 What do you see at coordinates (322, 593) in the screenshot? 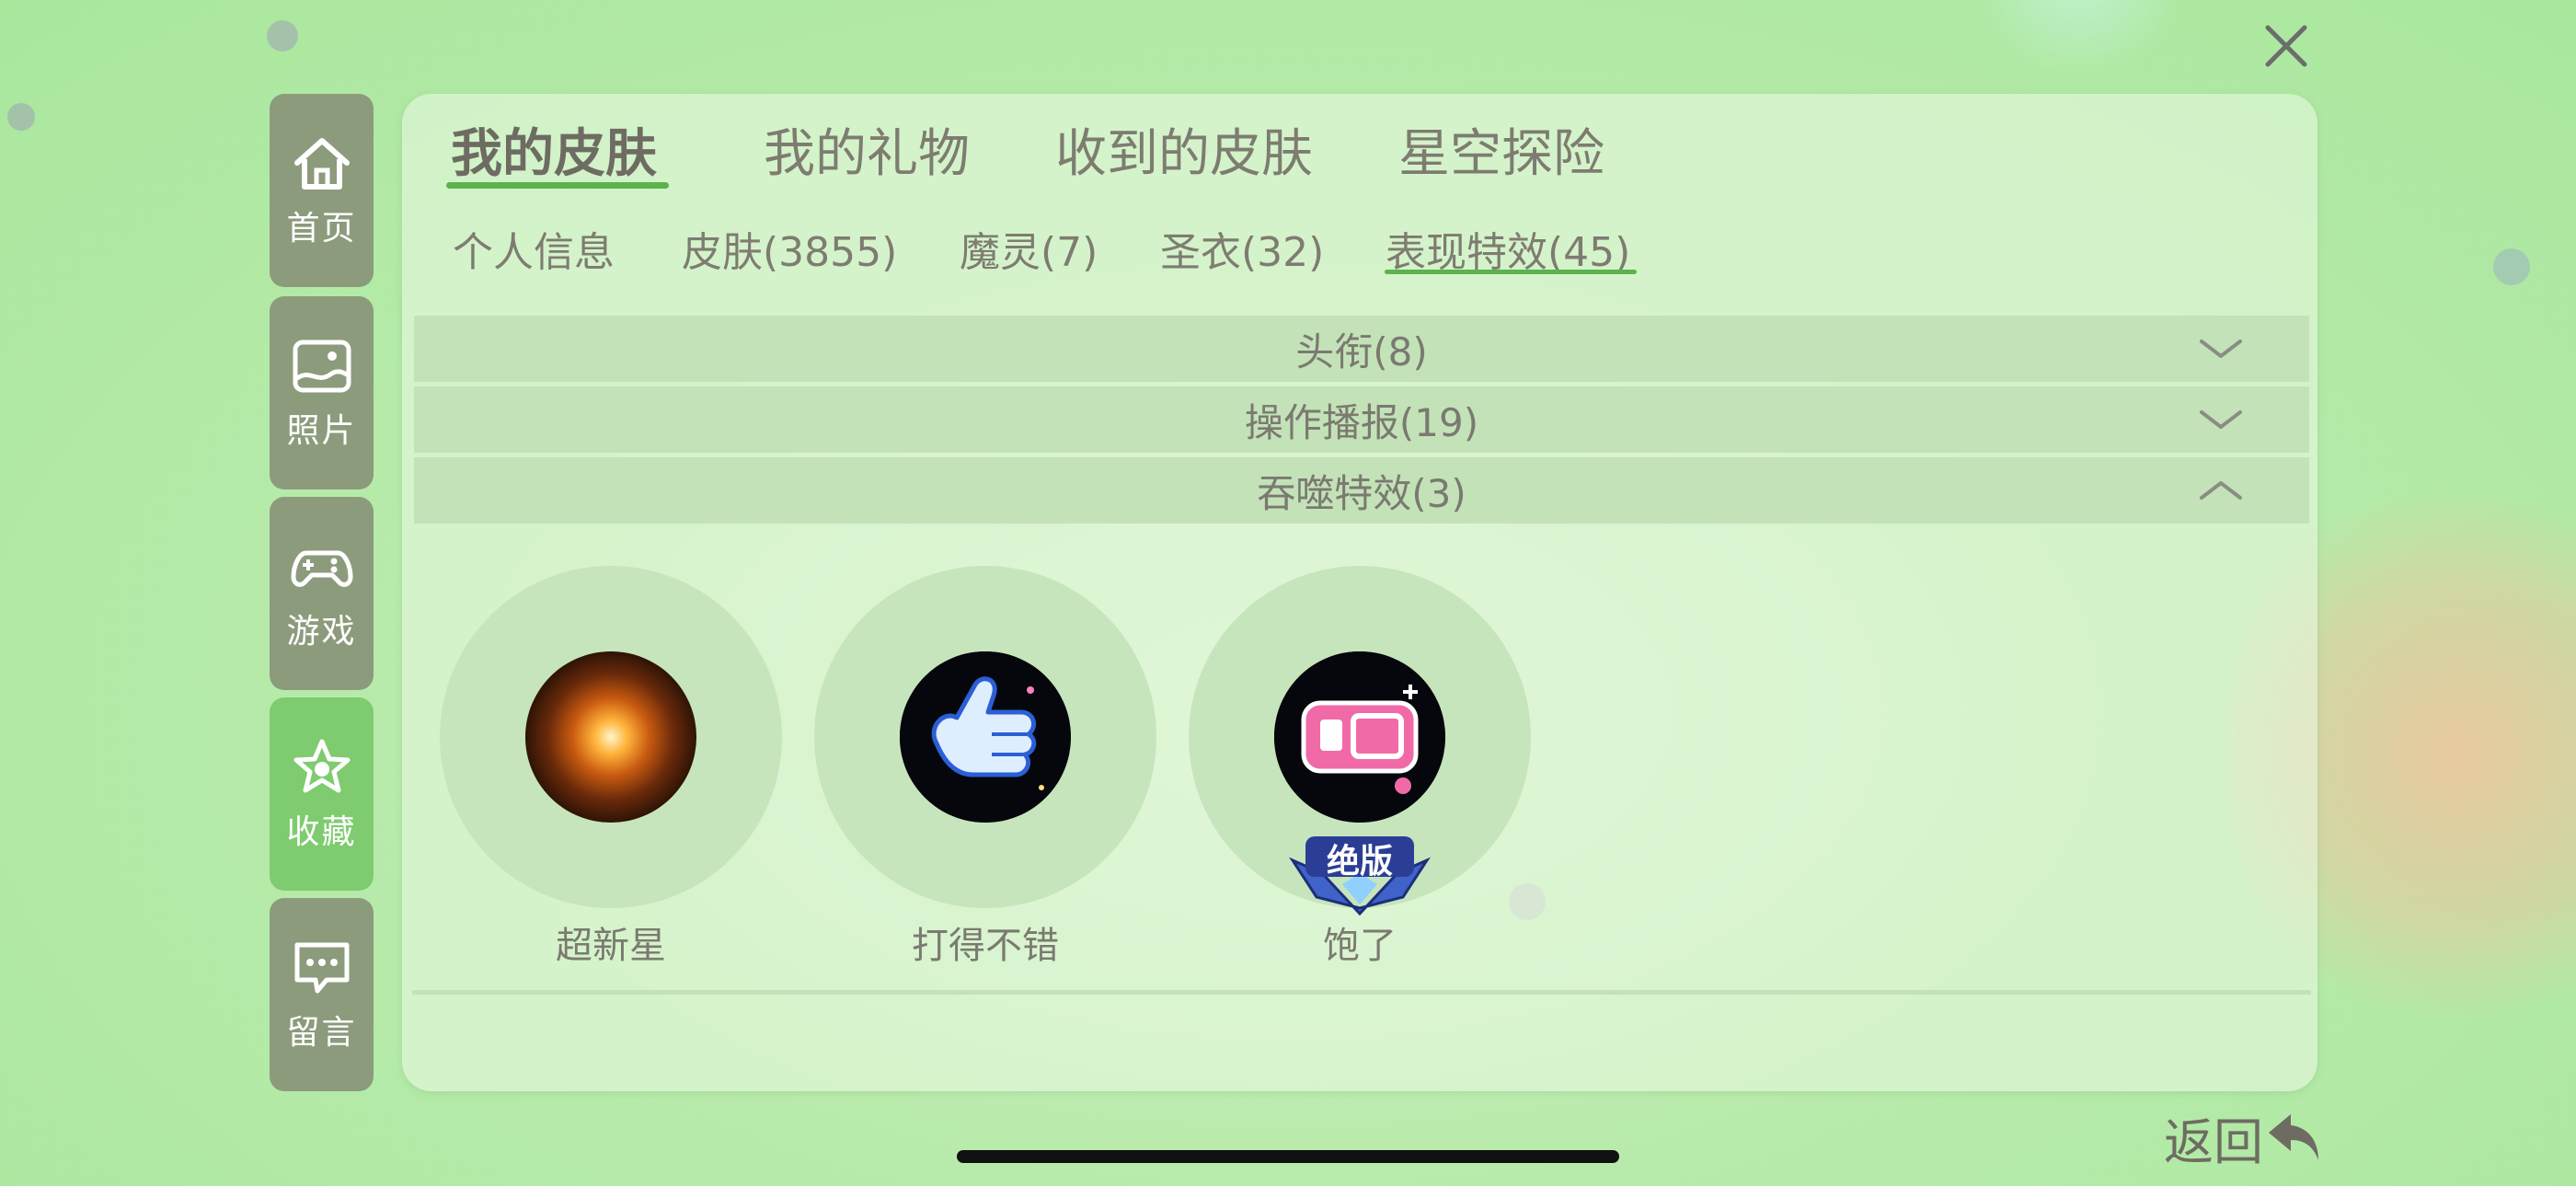
I see `sidebar-item-game: 游戏` at bounding box center [322, 593].